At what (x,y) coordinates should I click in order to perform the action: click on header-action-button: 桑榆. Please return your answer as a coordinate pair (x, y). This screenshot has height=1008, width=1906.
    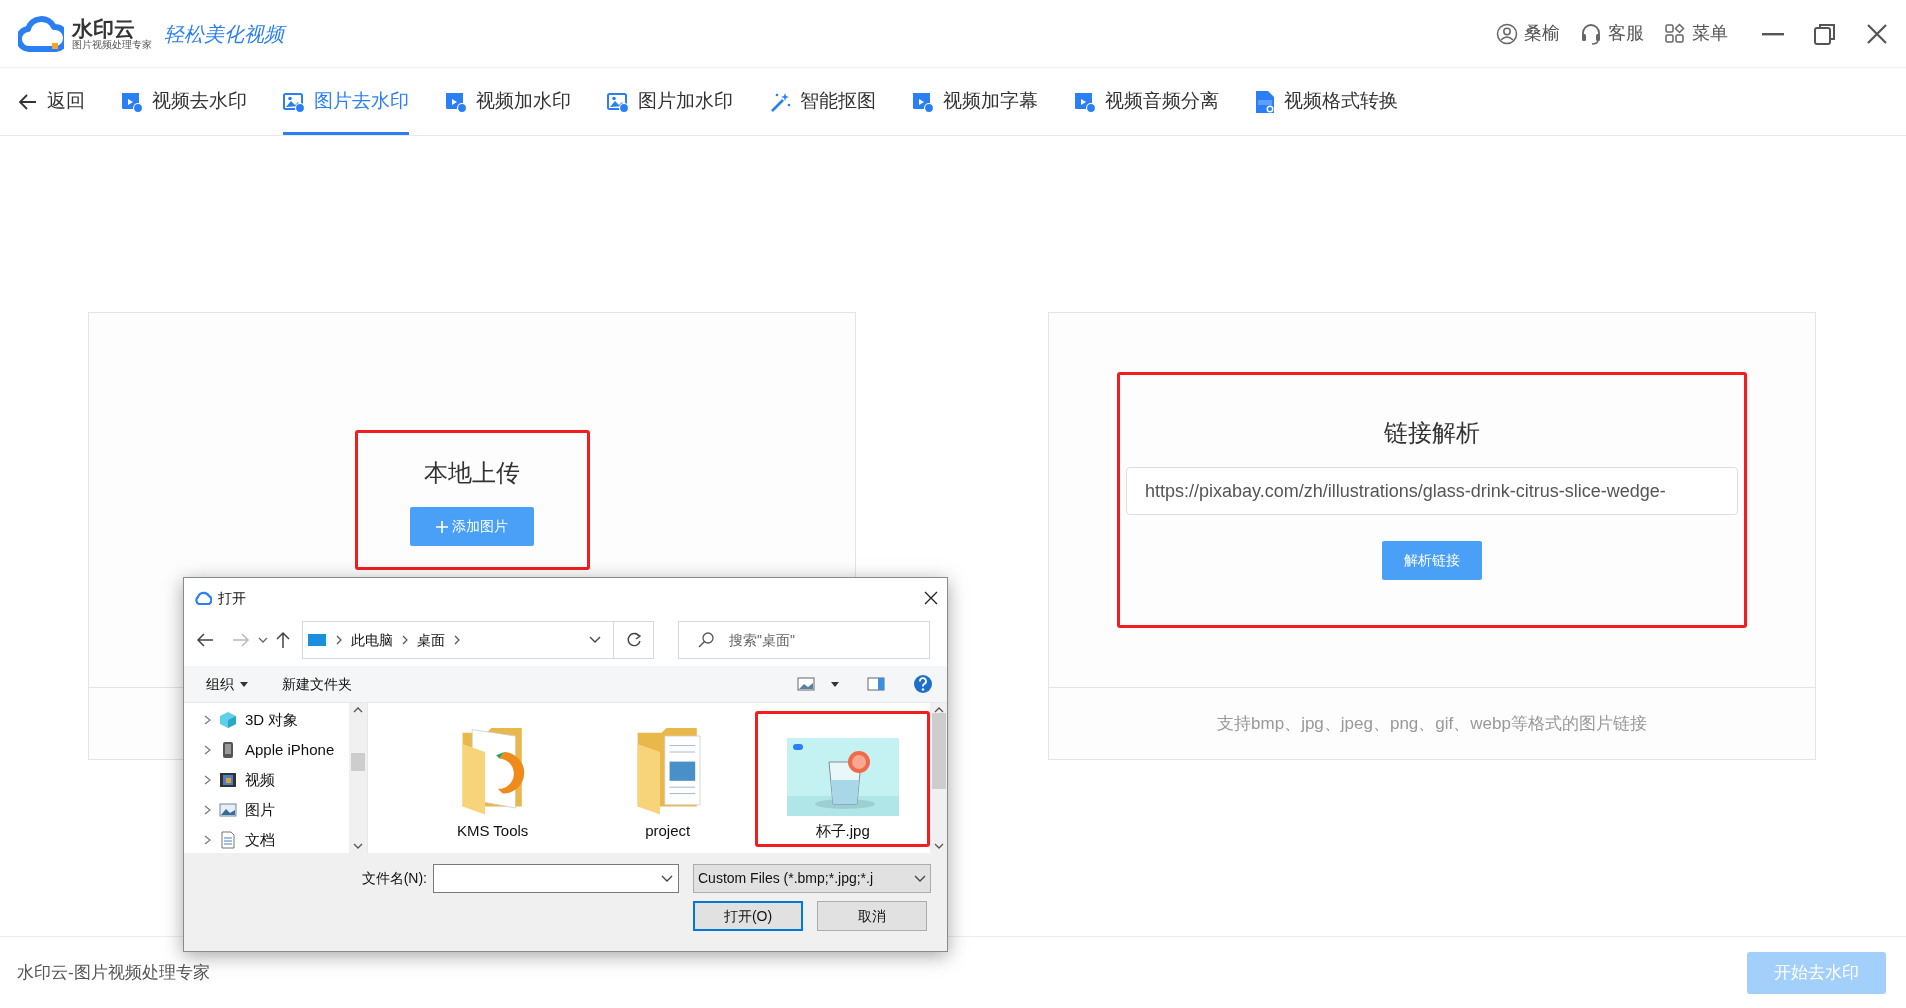
    Looking at the image, I should click on (1528, 33).